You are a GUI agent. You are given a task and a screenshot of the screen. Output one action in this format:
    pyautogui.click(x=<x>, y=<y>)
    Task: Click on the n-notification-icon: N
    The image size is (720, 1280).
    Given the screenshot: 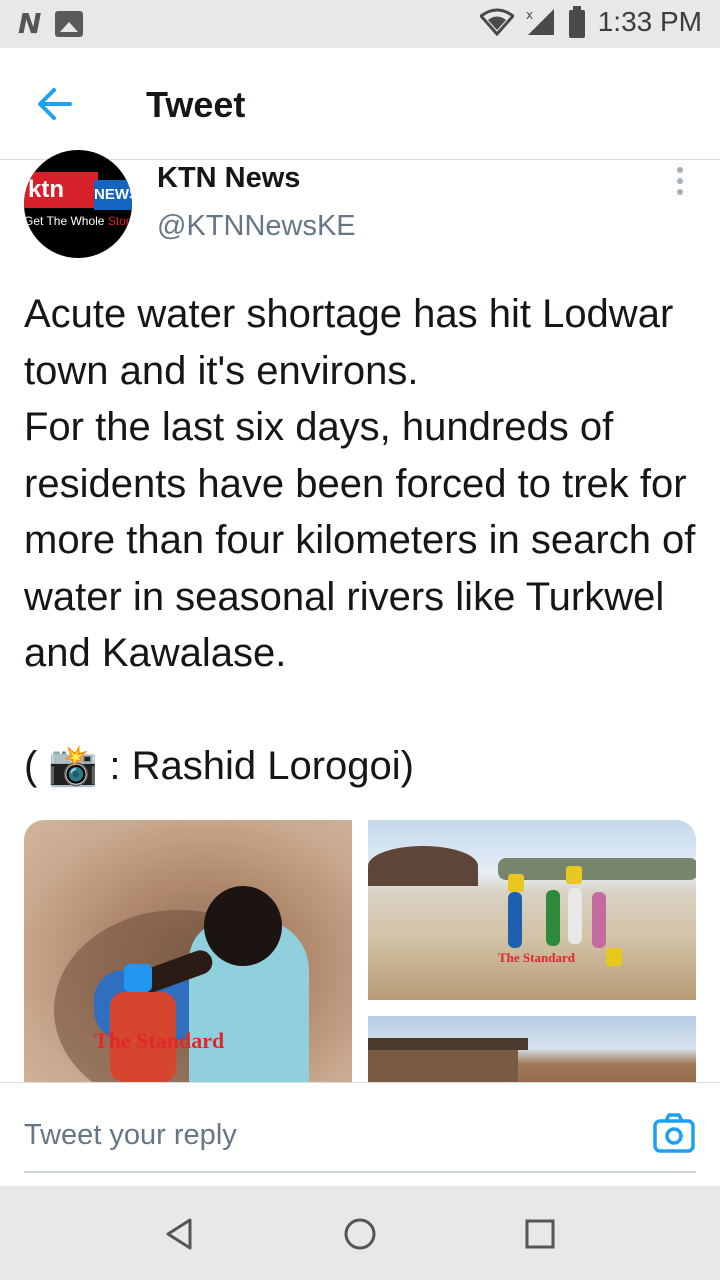 What is the action you would take?
    pyautogui.click(x=30, y=23)
    